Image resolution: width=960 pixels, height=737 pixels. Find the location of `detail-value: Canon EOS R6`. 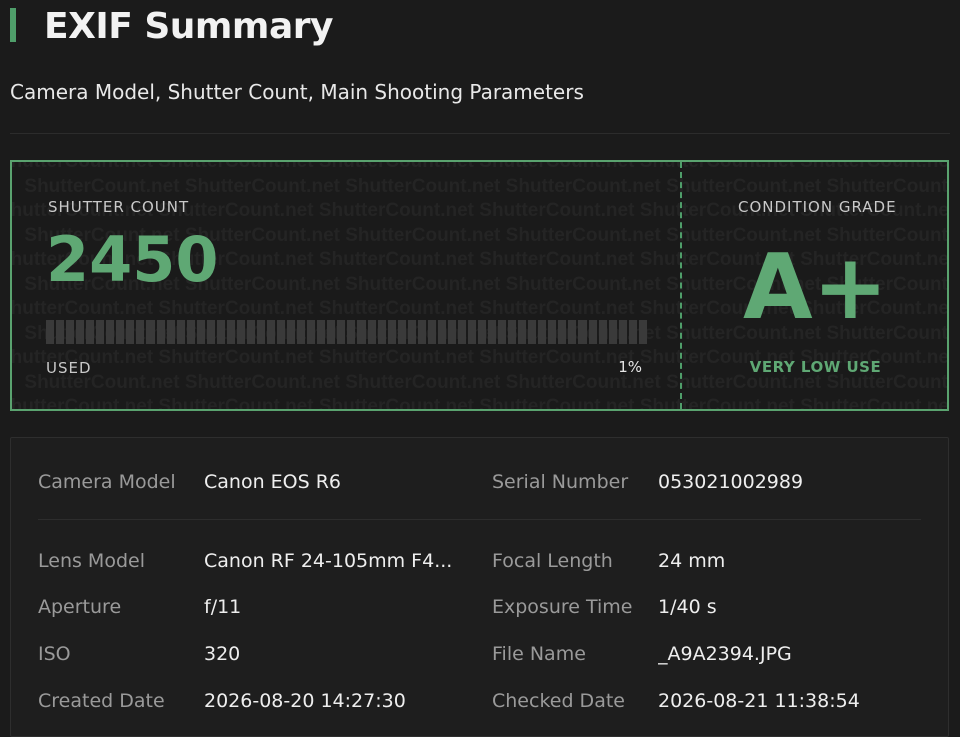

detail-value: Canon EOS R6 is located at coordinates (273, 482).